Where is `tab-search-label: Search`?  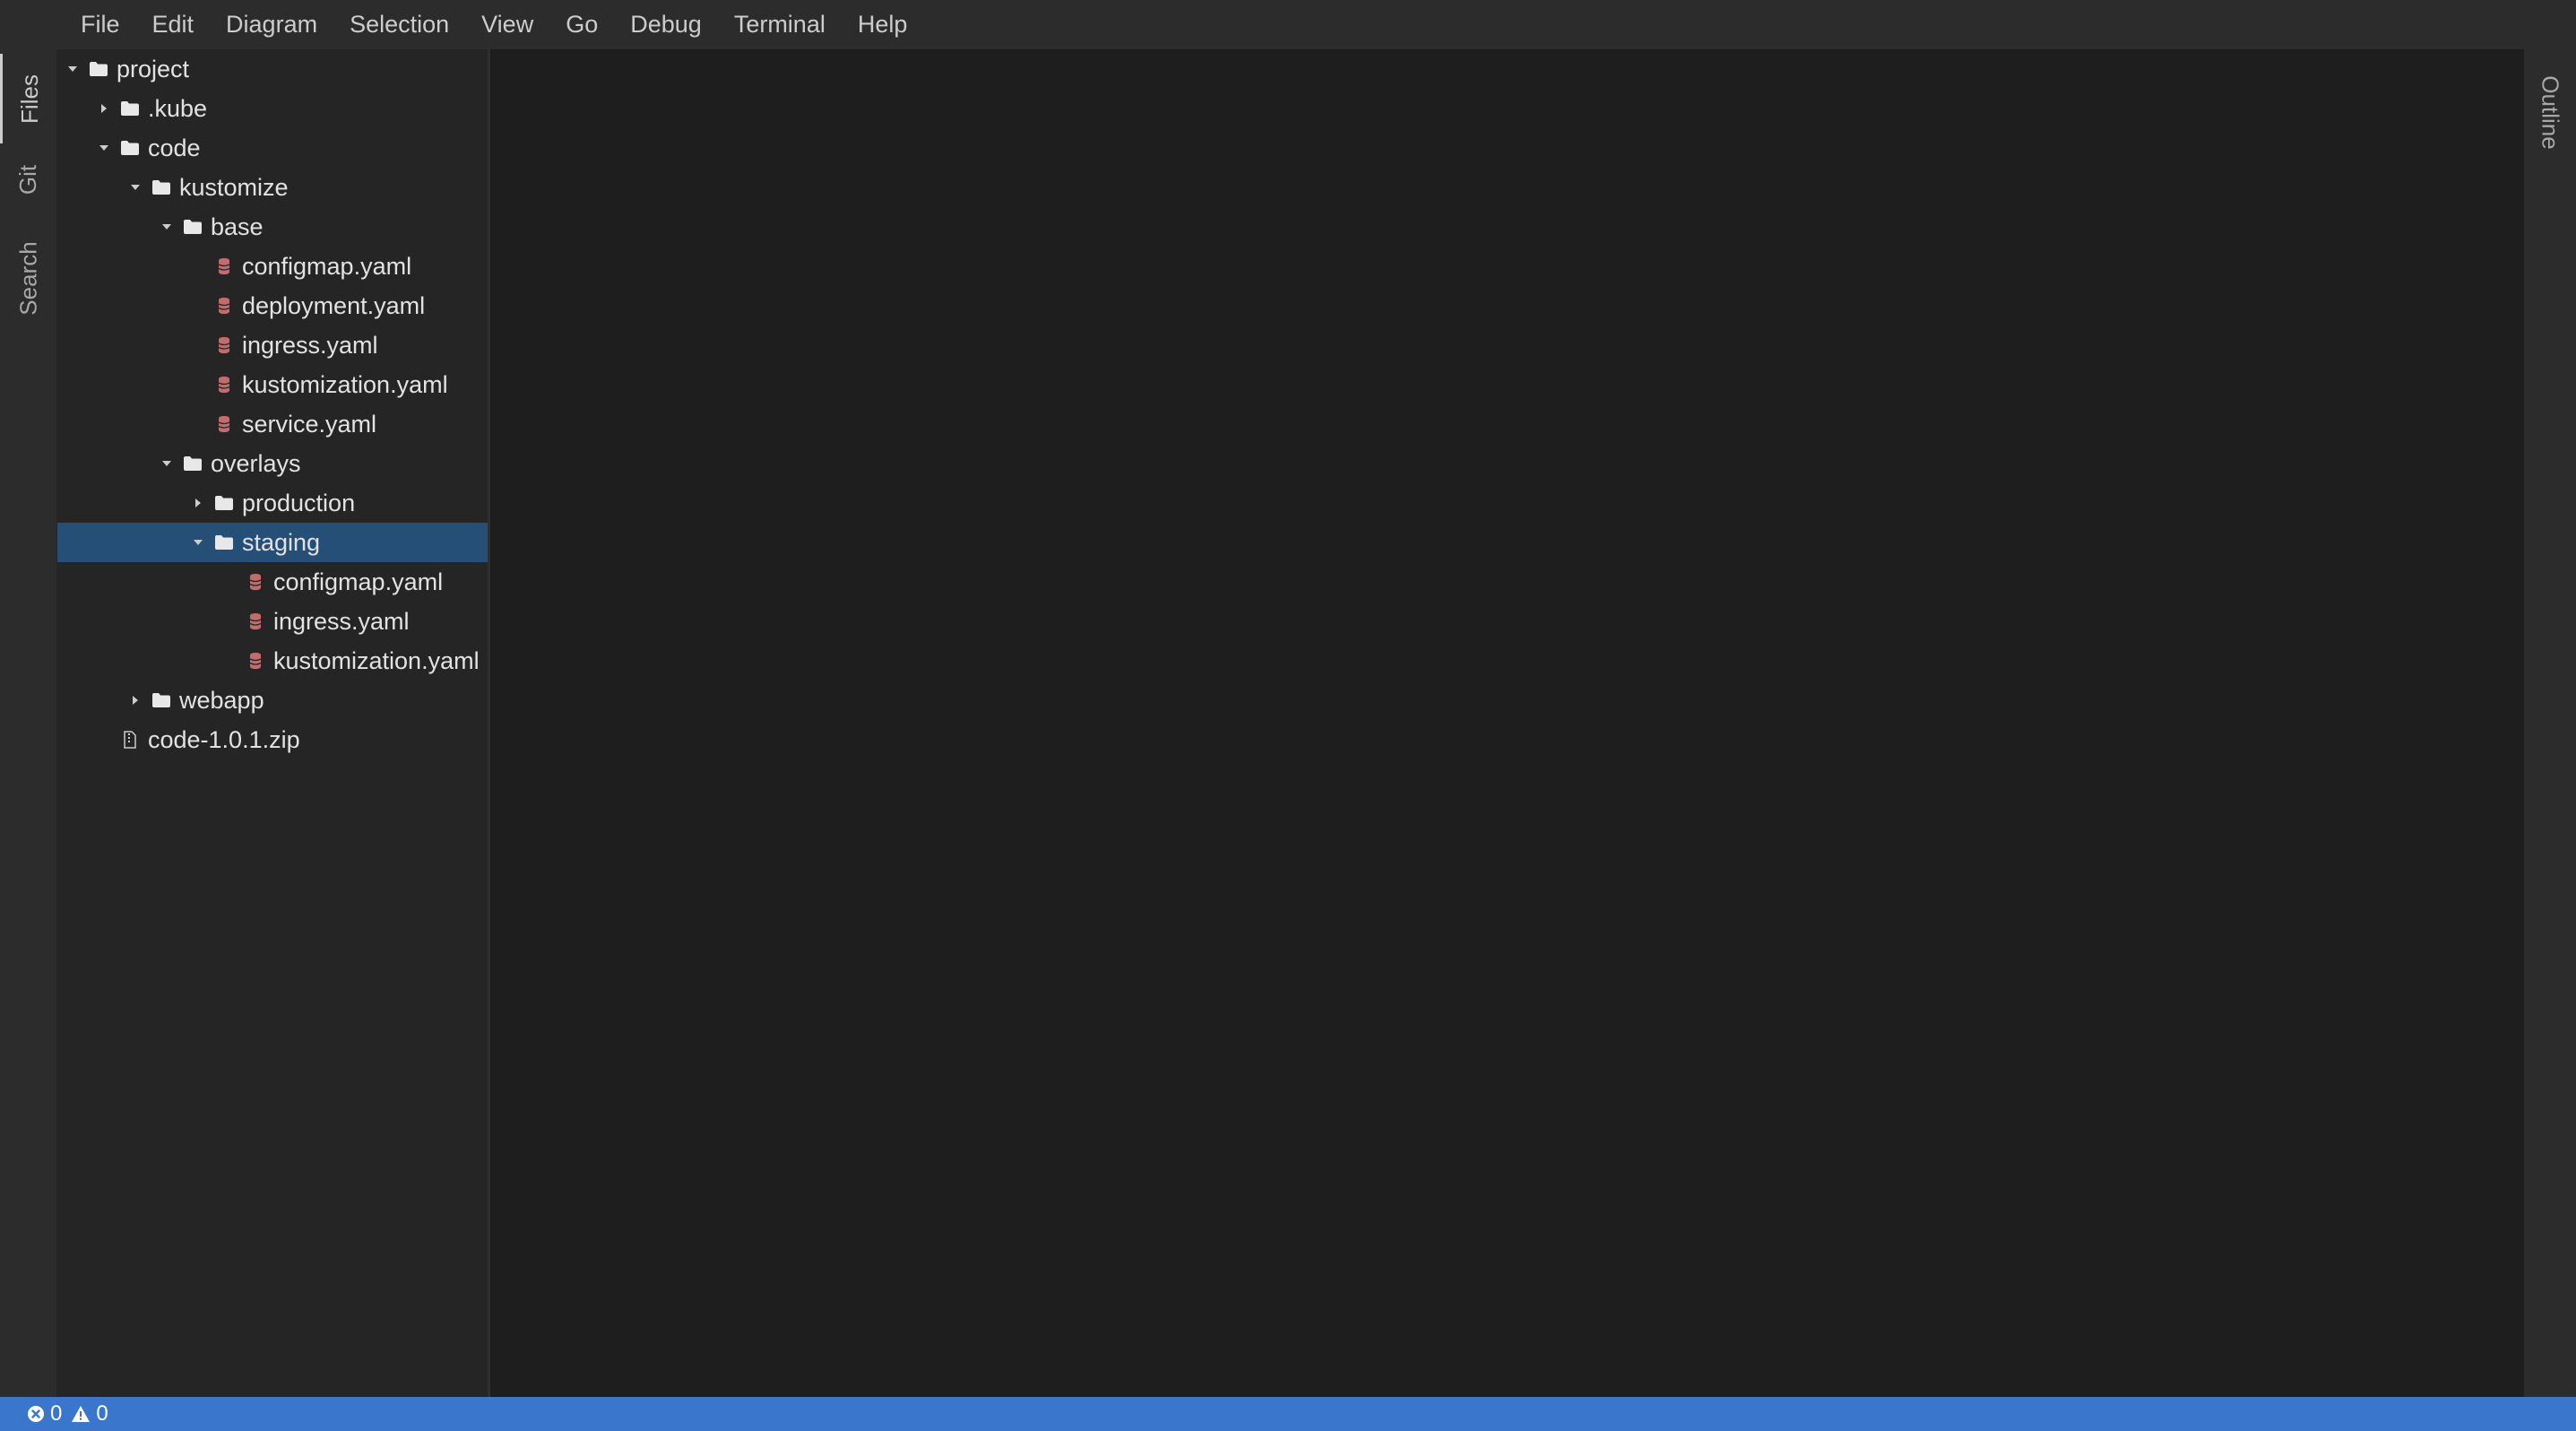 tab-search-label: Search is located at coordinates (28, 278).